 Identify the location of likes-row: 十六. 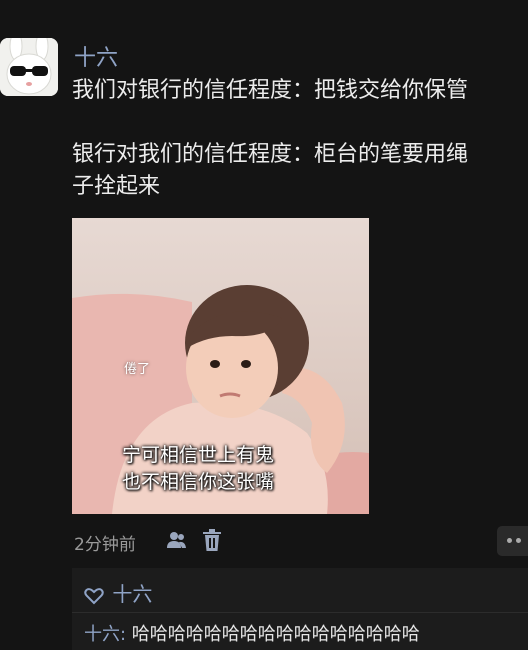
(118, 592).